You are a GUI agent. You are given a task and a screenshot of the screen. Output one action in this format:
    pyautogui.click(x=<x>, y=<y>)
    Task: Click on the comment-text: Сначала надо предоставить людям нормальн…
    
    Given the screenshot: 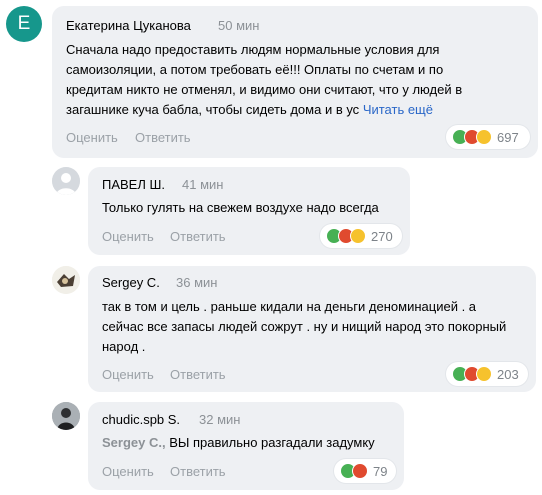 What is the action you would take?
    pyautogui.click(x=264, y=79)
    